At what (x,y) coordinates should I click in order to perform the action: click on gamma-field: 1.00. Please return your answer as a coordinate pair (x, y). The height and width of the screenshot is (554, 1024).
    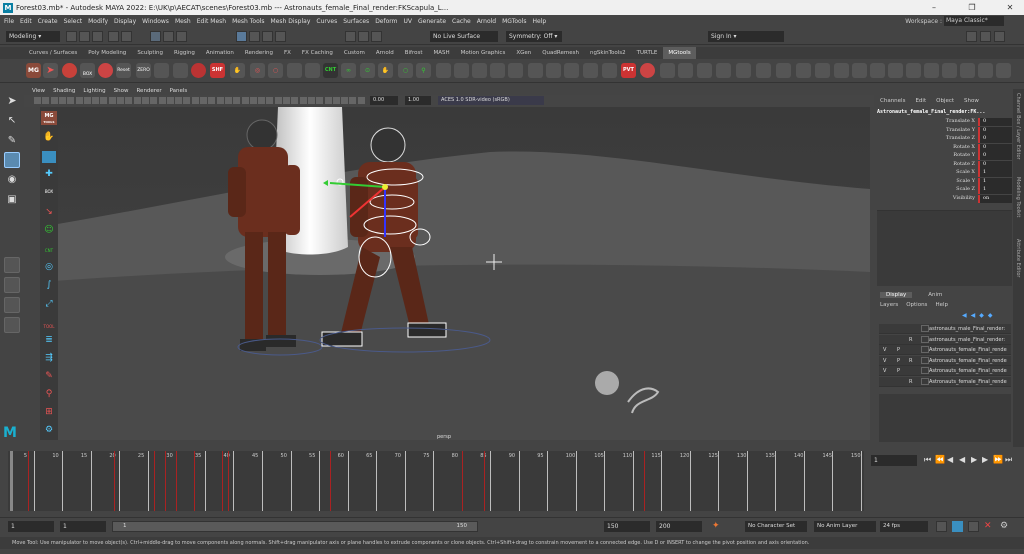
    Looking at the image, I should click on (418, 100).